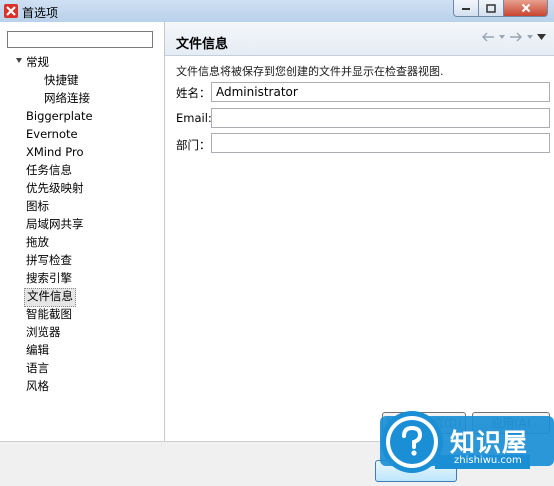  I want to click on forward-dropdown-icon, so click(530, 37).